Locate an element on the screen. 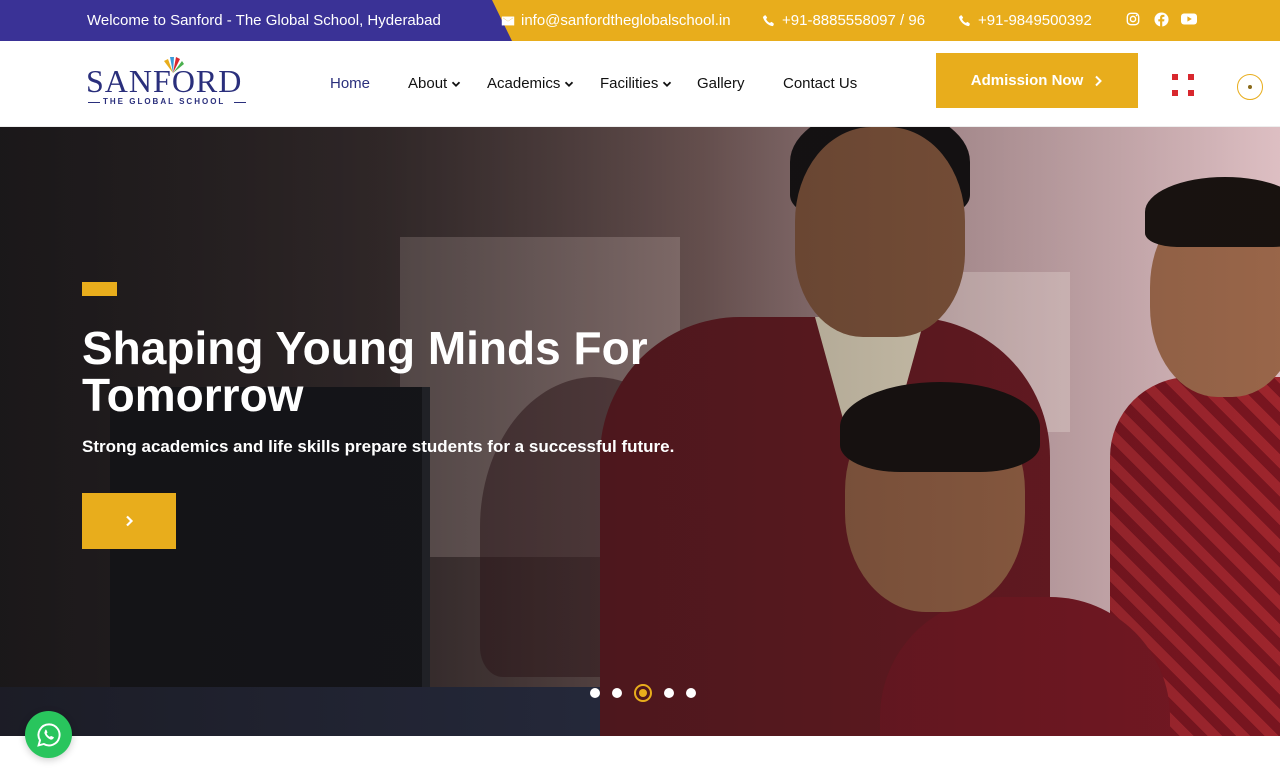 This screenshot has width=1280, height=780. social-links is located at coordinates (1161, 19).